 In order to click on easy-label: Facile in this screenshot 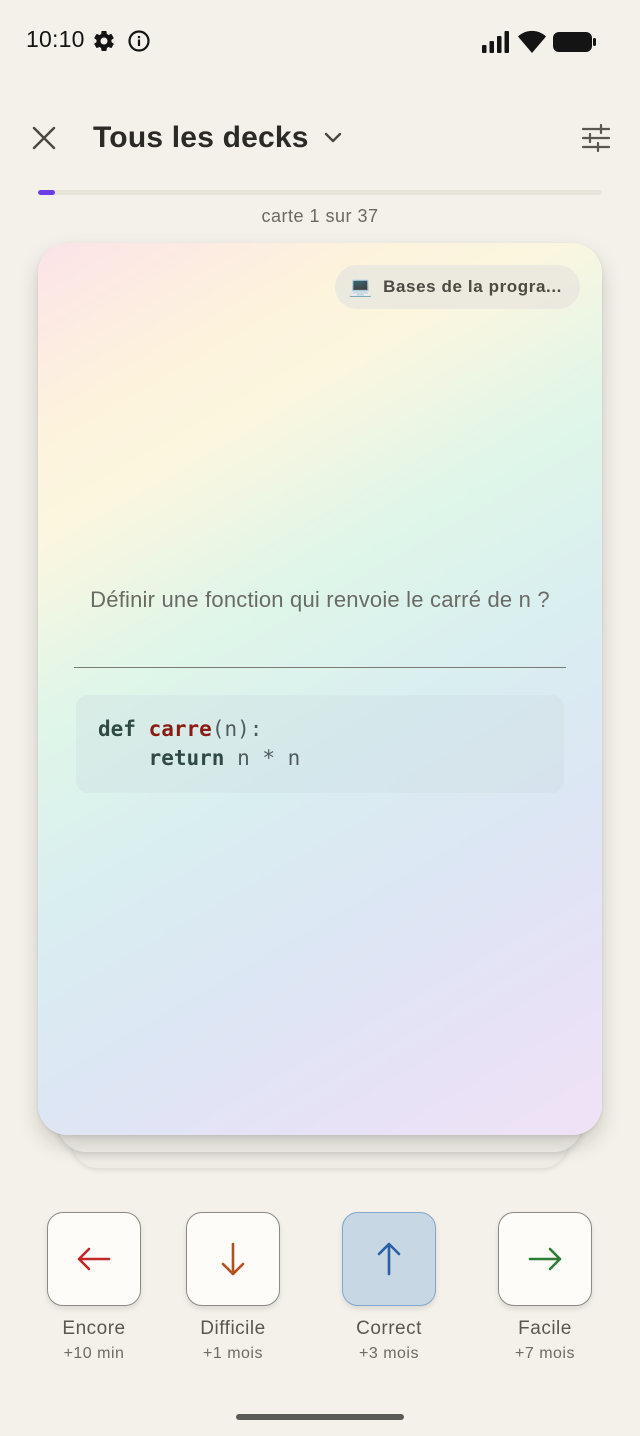, I will do `click(545, 1328)`.